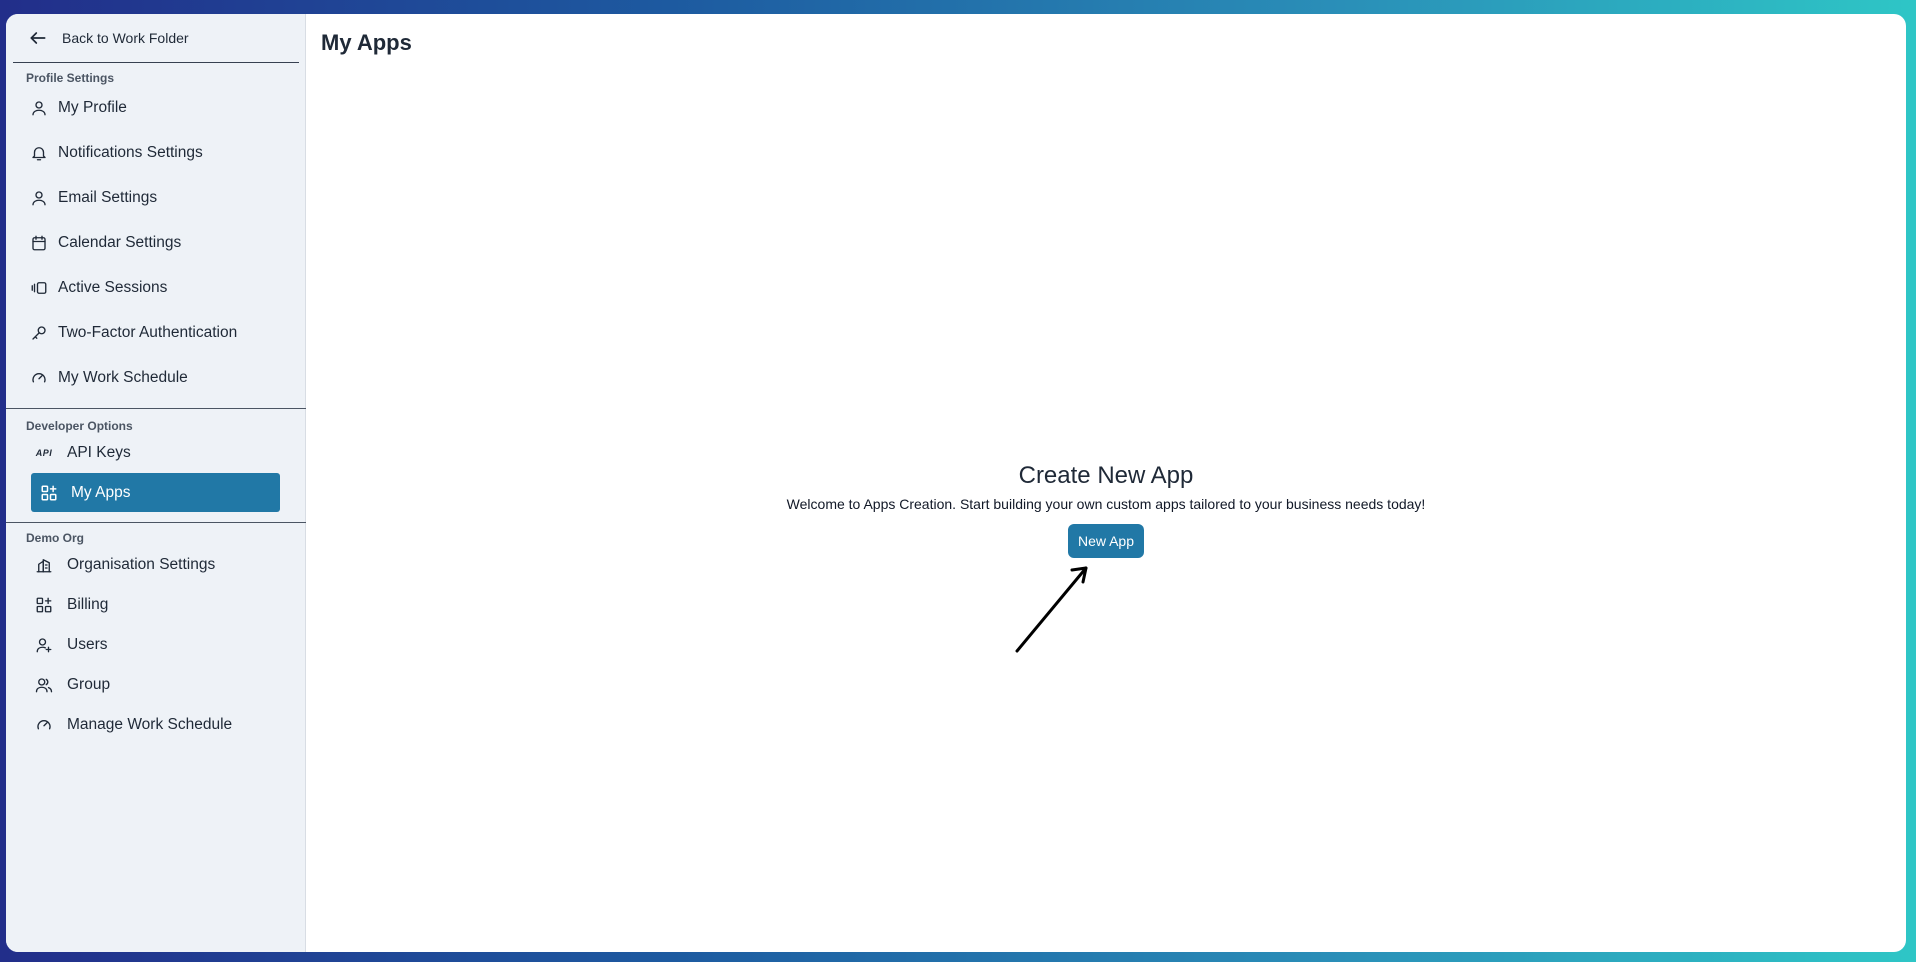  Describe the element at coordinates (148, 332) in the screenshot. I see `sidebar-item-label: Two-Factor Authentication` at that location.